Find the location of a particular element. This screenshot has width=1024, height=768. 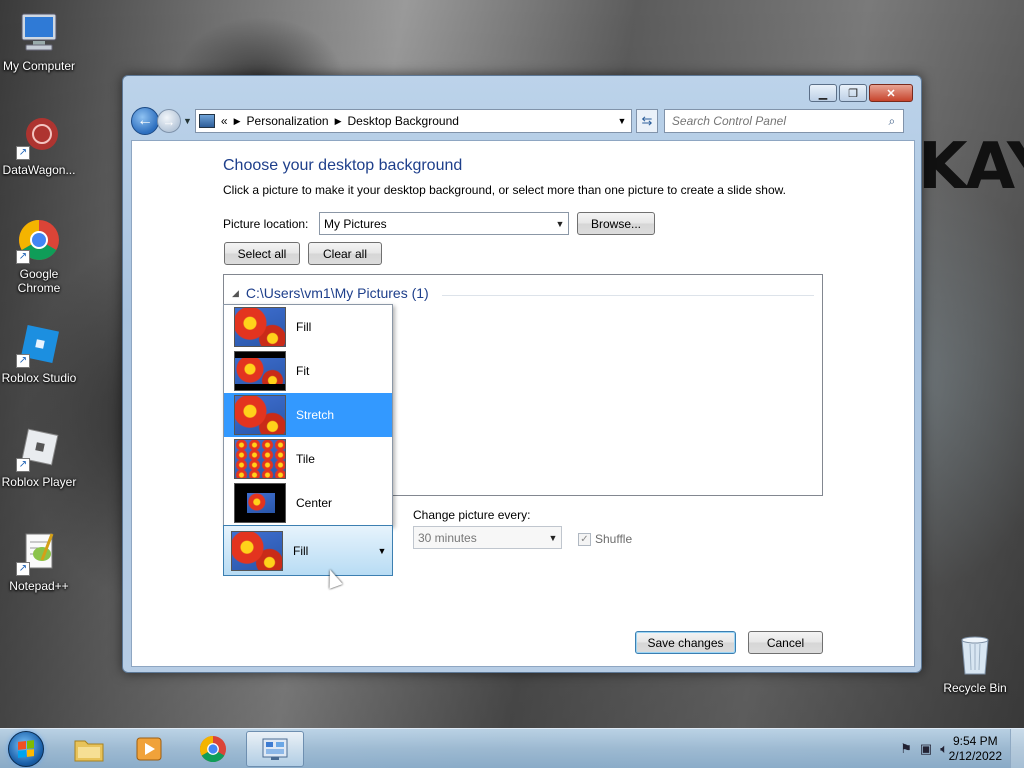

stretch-preview-icon is located at coordinates (260, 415).